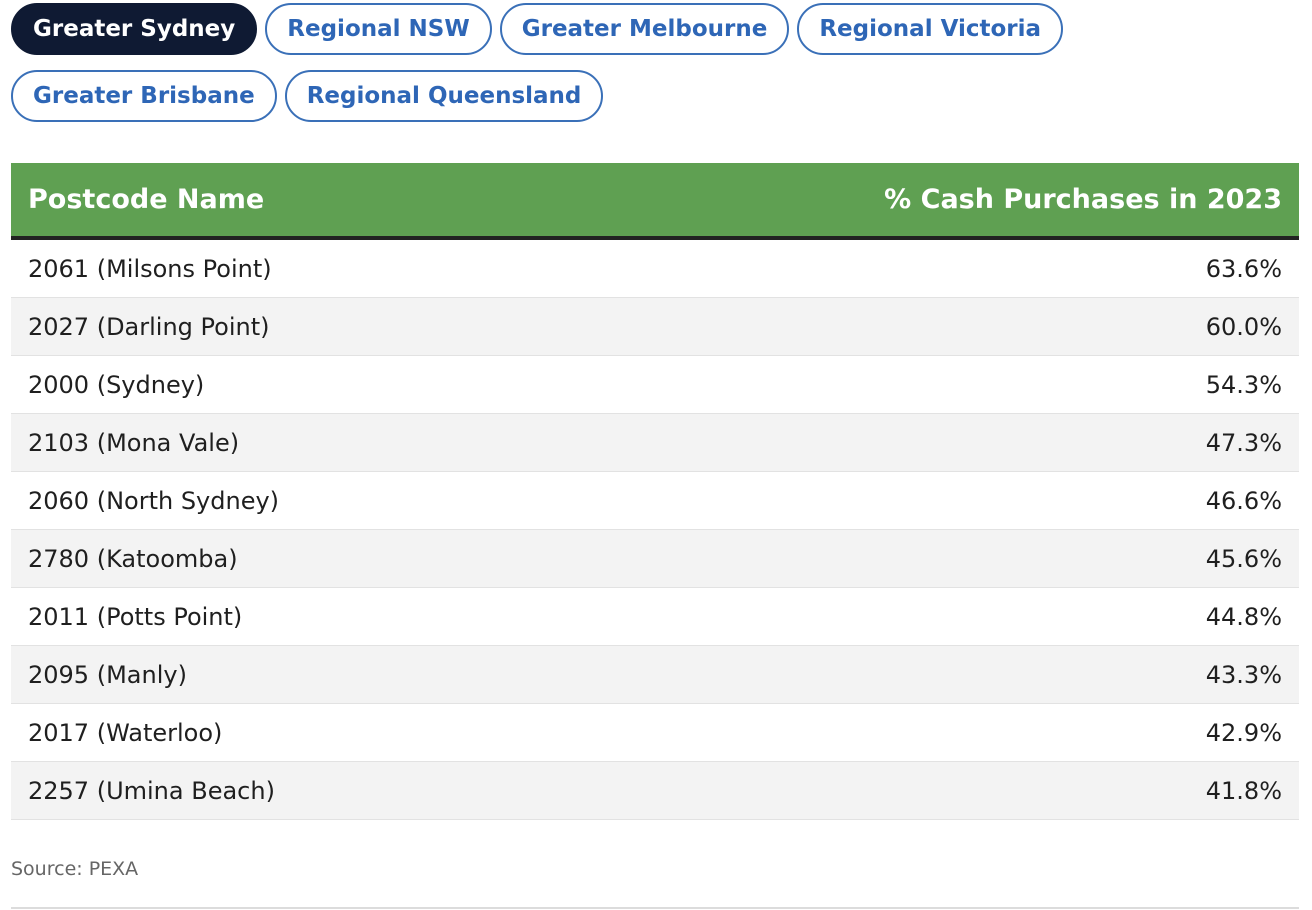 This screenshot has height=910, width=1312. I want to click on table-row: 2061 (Milsons Point) 63.6%, so click(655, 269).